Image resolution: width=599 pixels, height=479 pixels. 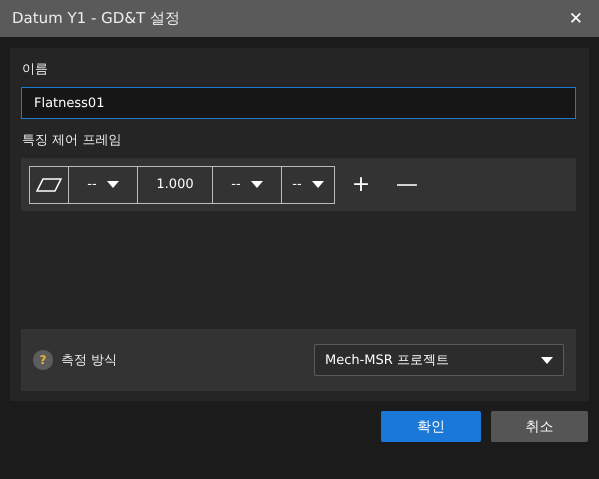 I want to click on close-button: ✕, so click(x=575, y=18).